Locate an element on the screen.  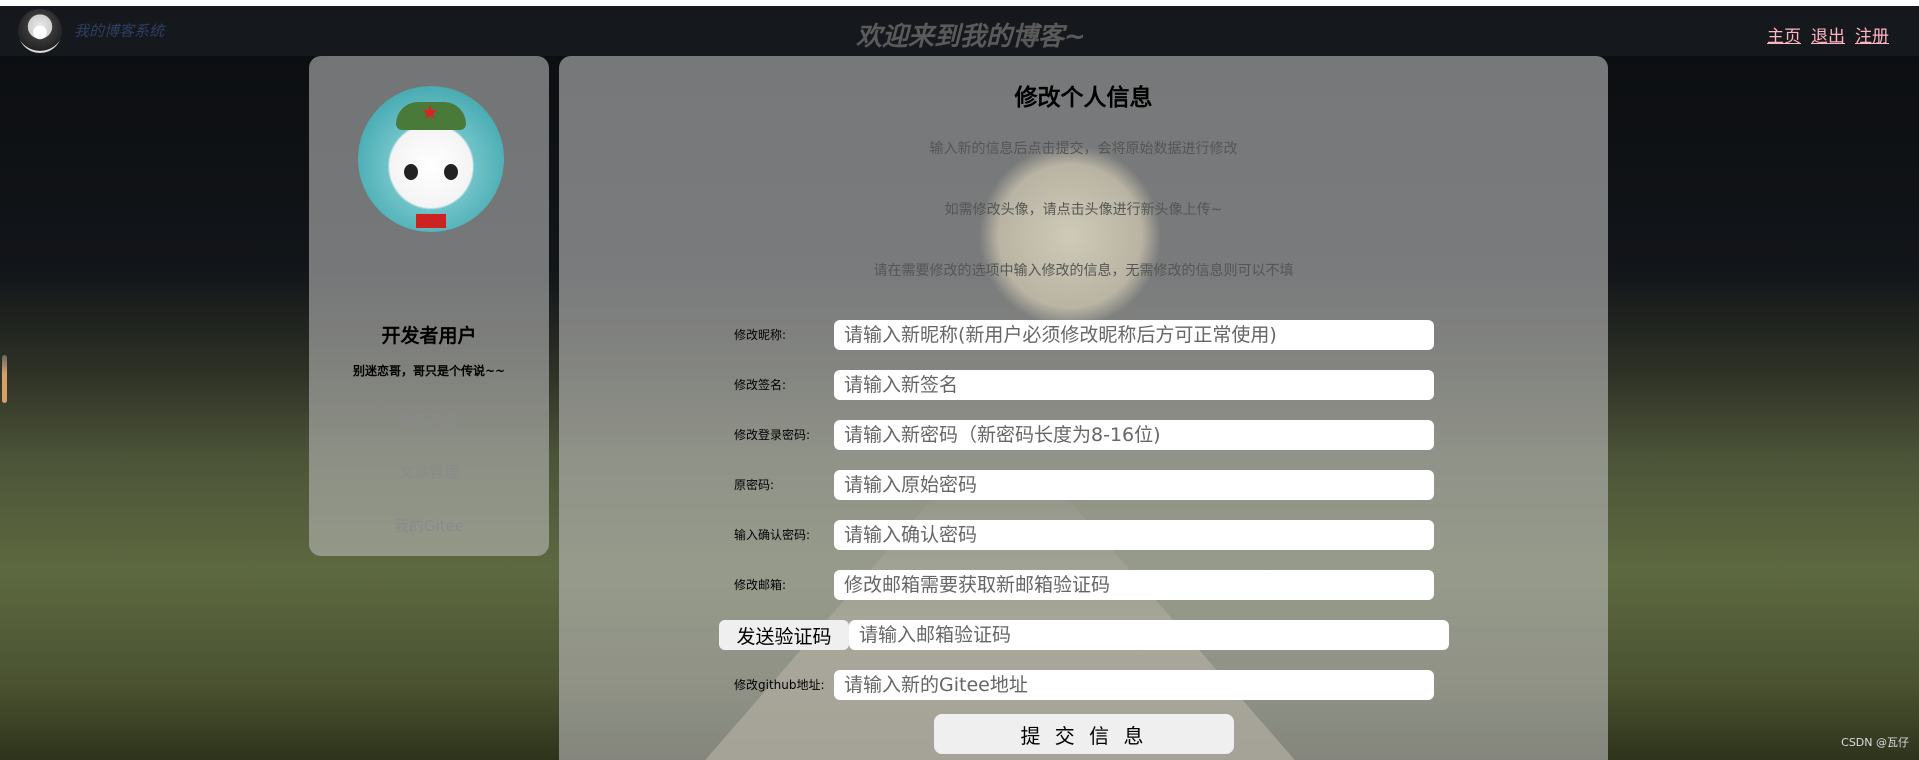
new-password-input is located at coordinates (1134, 435).